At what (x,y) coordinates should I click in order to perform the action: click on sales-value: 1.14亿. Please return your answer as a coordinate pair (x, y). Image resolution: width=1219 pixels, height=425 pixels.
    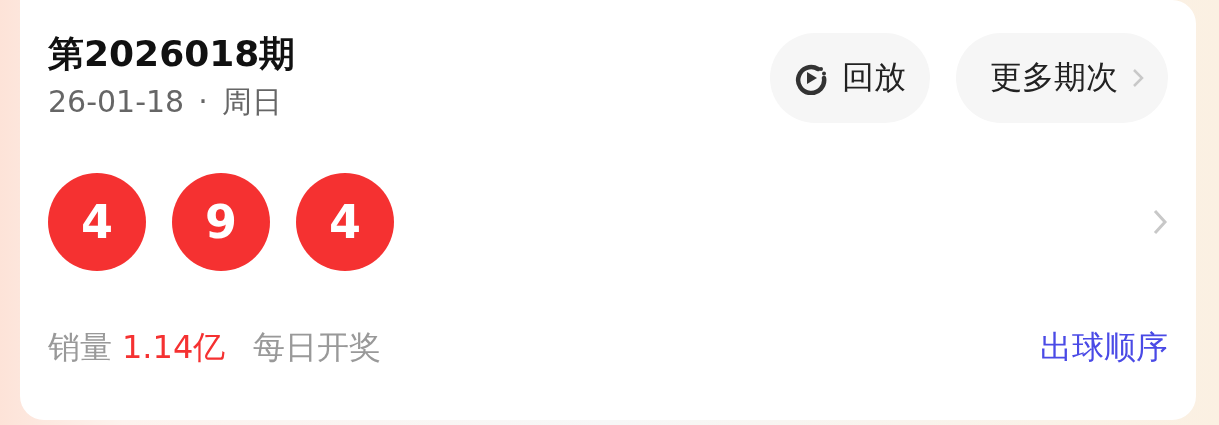
    Looking at the image, I should click on (174, 347).